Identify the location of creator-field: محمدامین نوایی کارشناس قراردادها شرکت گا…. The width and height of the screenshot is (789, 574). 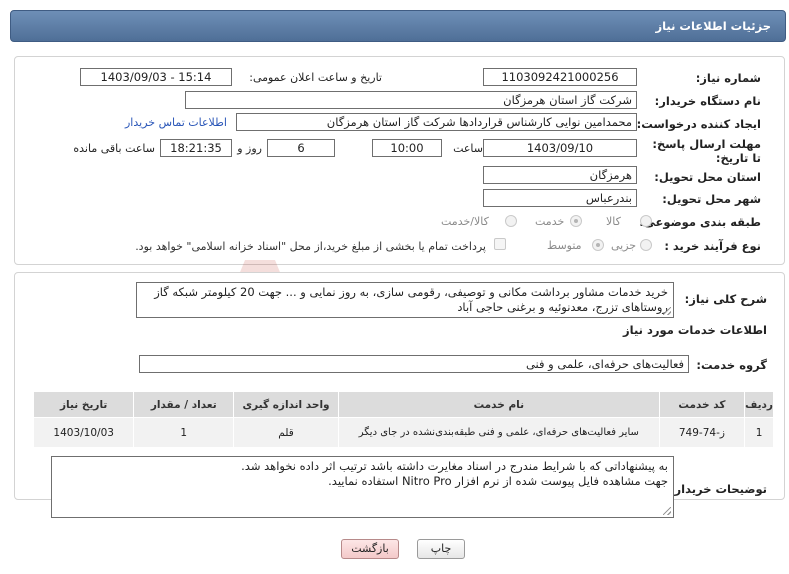
(436, 122).